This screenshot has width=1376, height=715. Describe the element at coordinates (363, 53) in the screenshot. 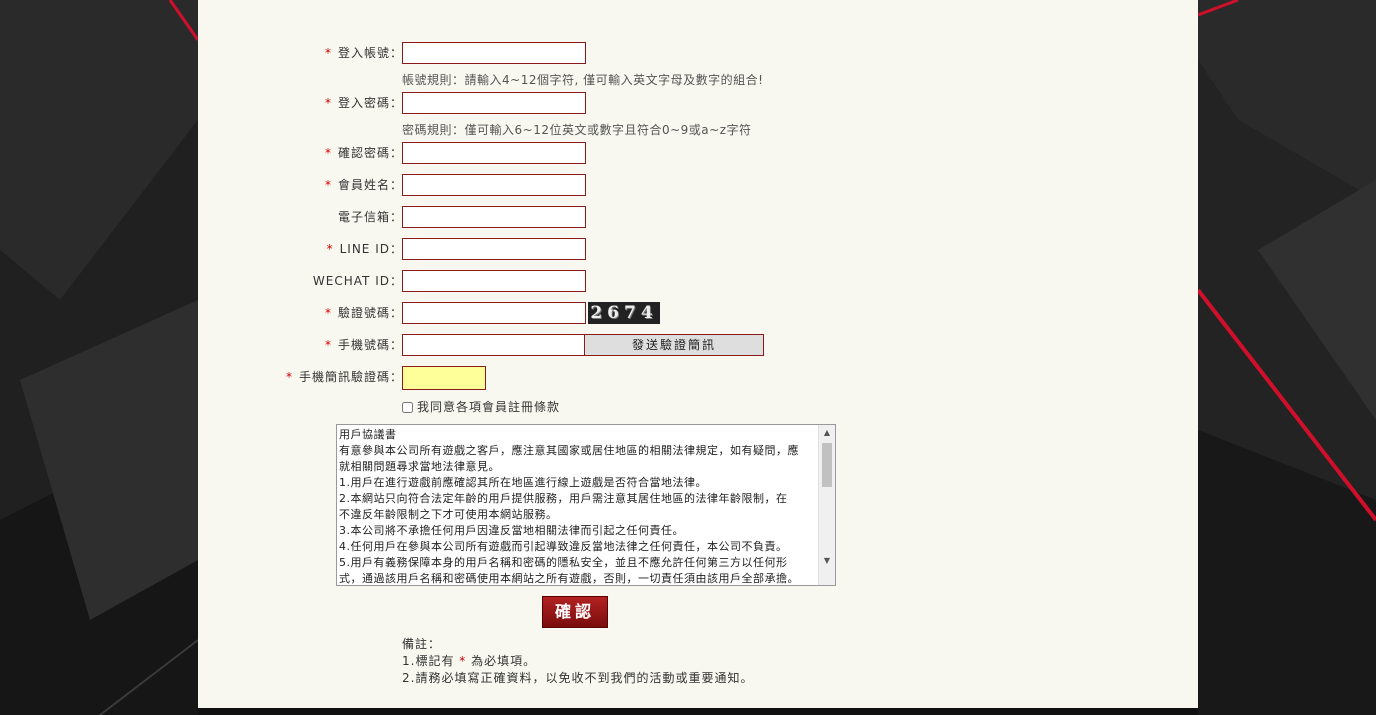

I see `account-label: * 登入帳號：` at that location.